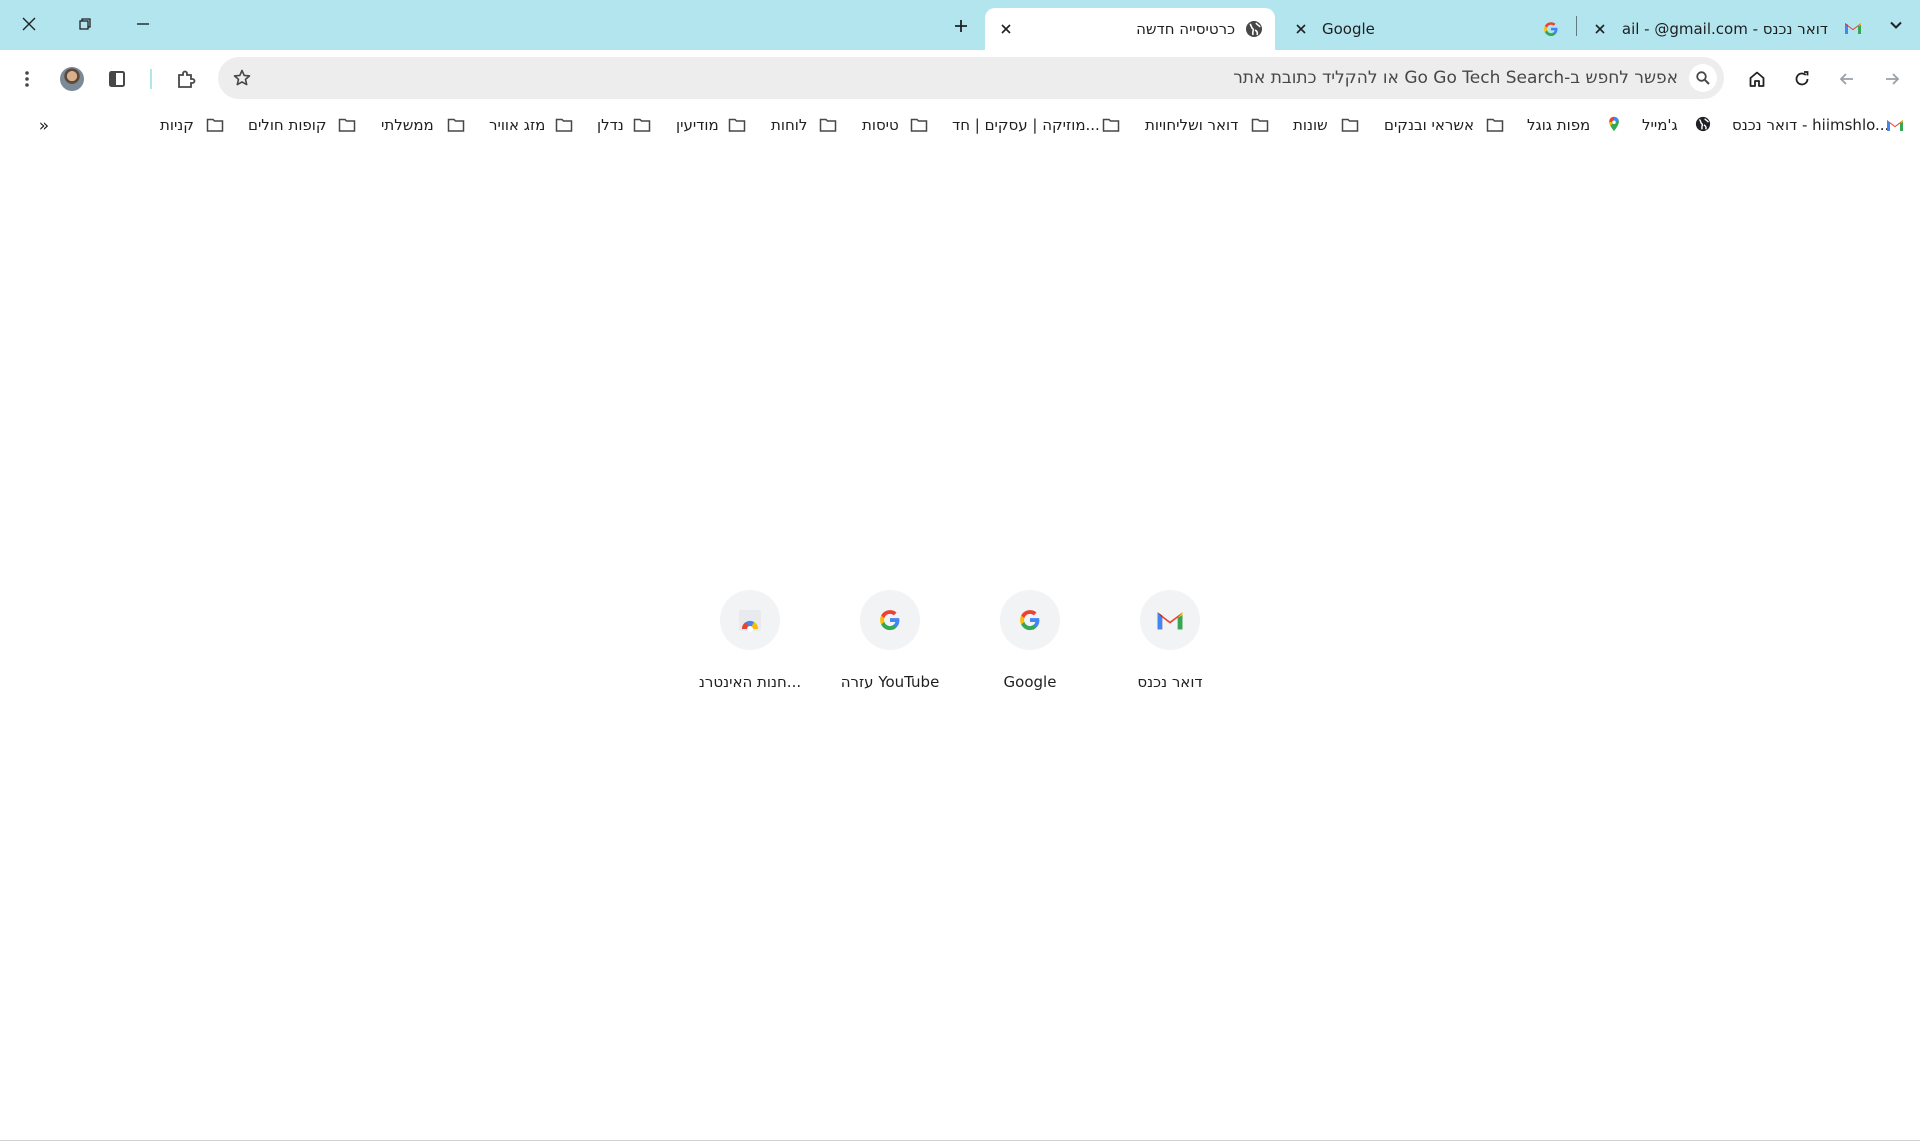  I want to click on kebab-menu-icon, so click(27, 79).